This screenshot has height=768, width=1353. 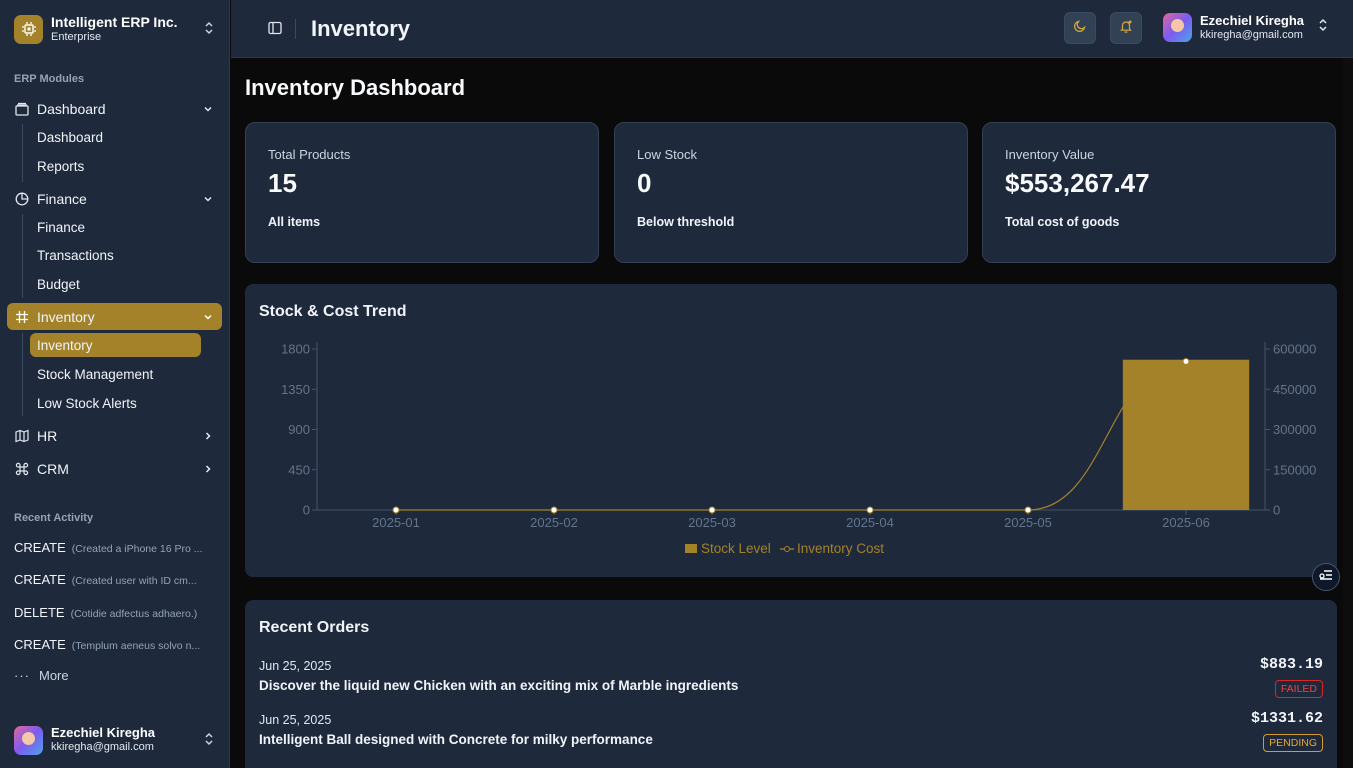 I want to click on sidebar-subitem-finance: Finance, so click(x=115, y=227).